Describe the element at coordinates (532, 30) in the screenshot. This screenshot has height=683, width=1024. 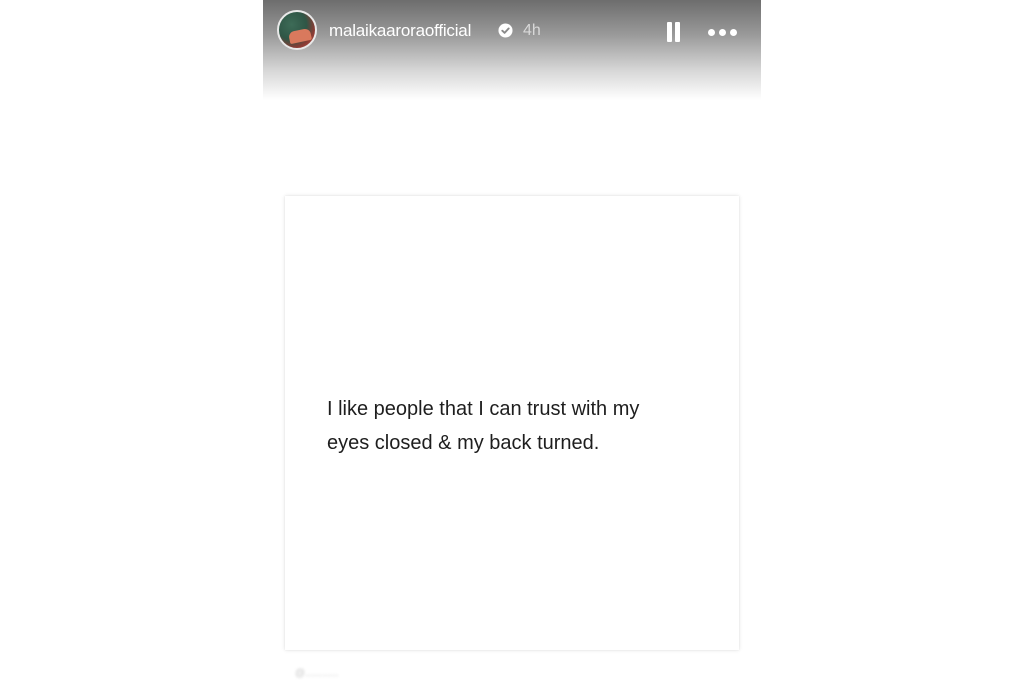
I see `post-time: 4h` at that location.